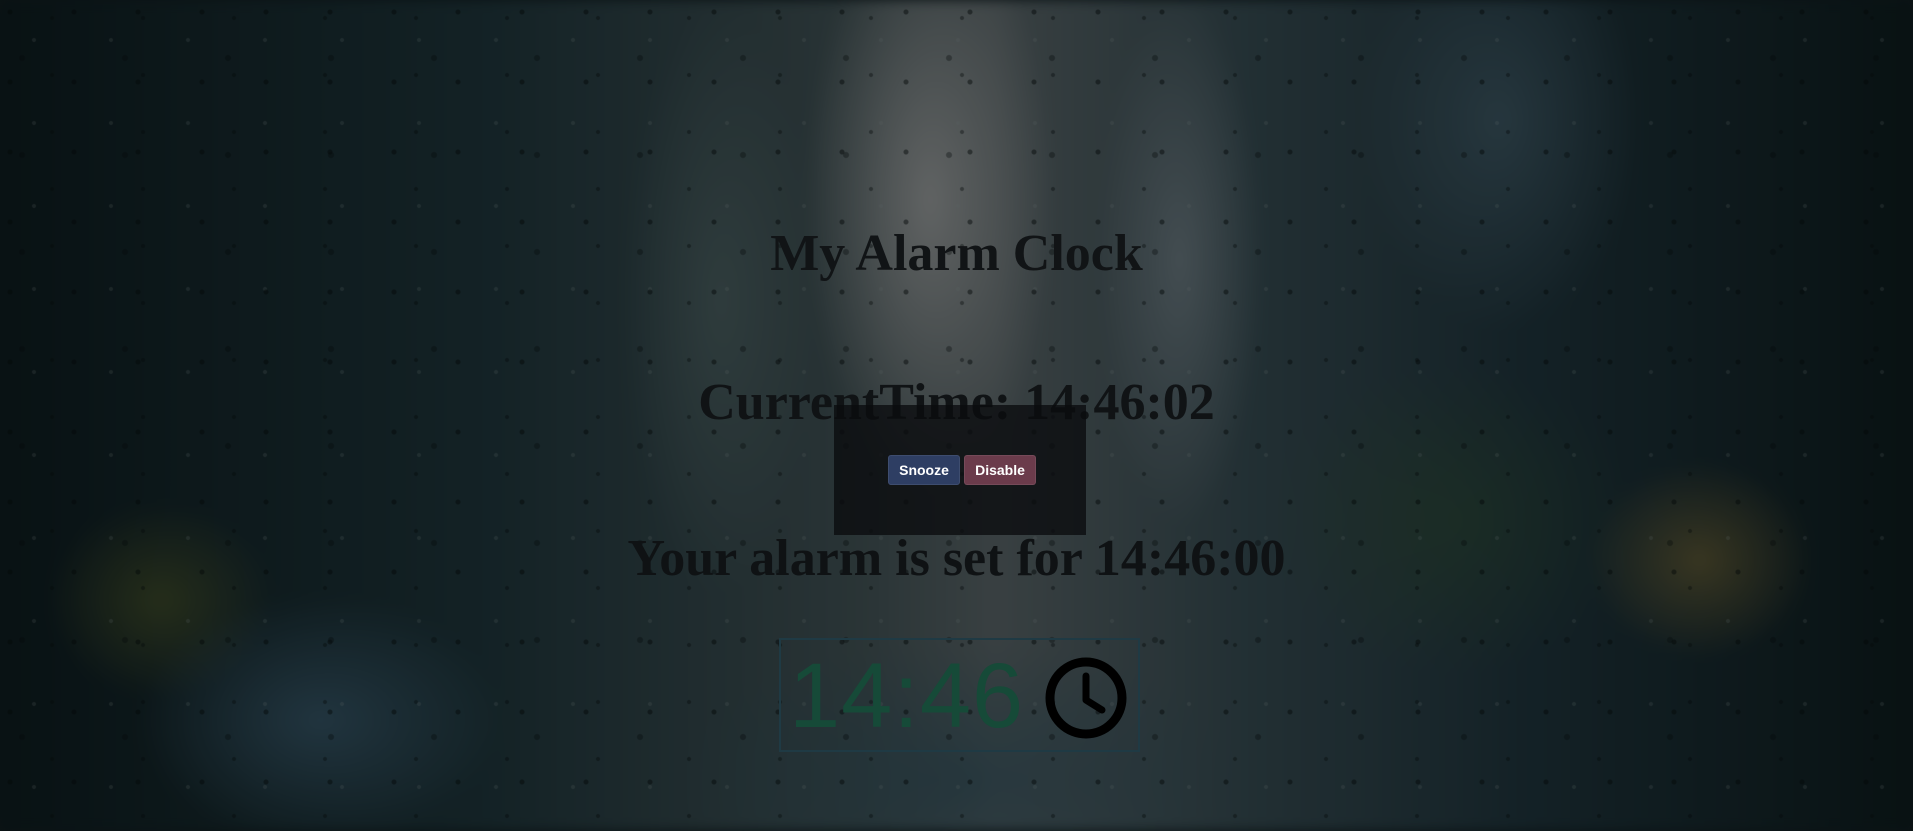  Describe the element at coordinates (956, 558) in the screenshot. I see `alarm-set-heading: Your alarm is set for 14:46:00` at that location.